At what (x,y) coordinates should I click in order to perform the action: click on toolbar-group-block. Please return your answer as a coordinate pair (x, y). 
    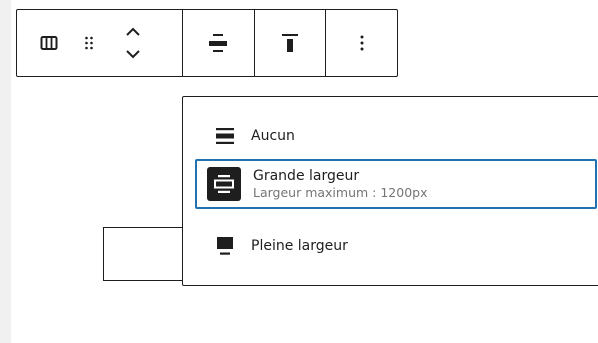
    Looking at the image, I should click on (99, 43).